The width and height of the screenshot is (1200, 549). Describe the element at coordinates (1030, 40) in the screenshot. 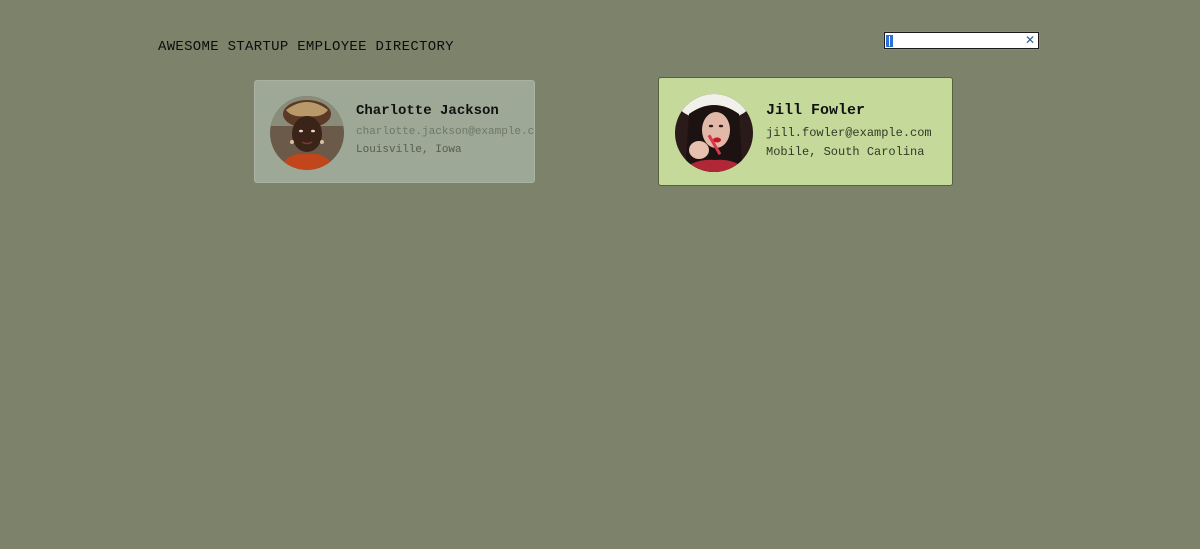

I see `close-icon: ✕` at that location.